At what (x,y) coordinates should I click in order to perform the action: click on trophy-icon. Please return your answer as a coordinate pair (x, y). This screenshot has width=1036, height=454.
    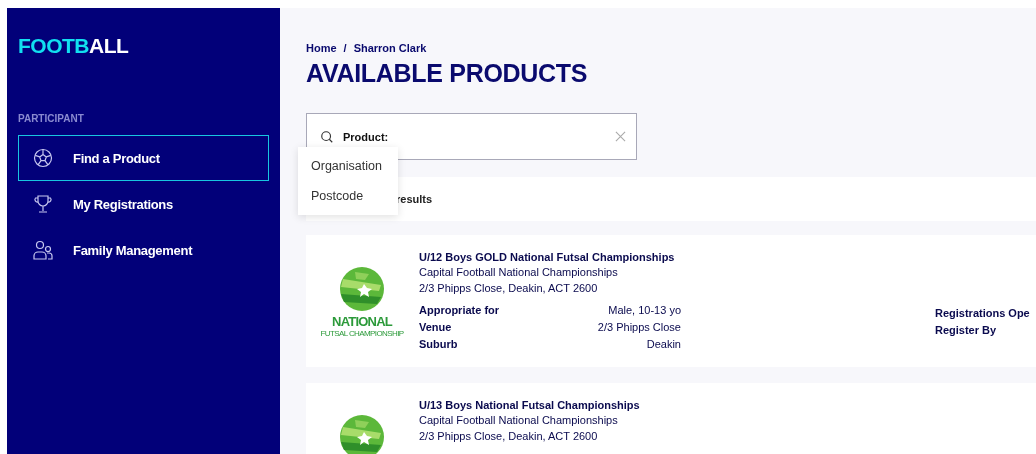
    Looking at the image, I should click on (43, 204).